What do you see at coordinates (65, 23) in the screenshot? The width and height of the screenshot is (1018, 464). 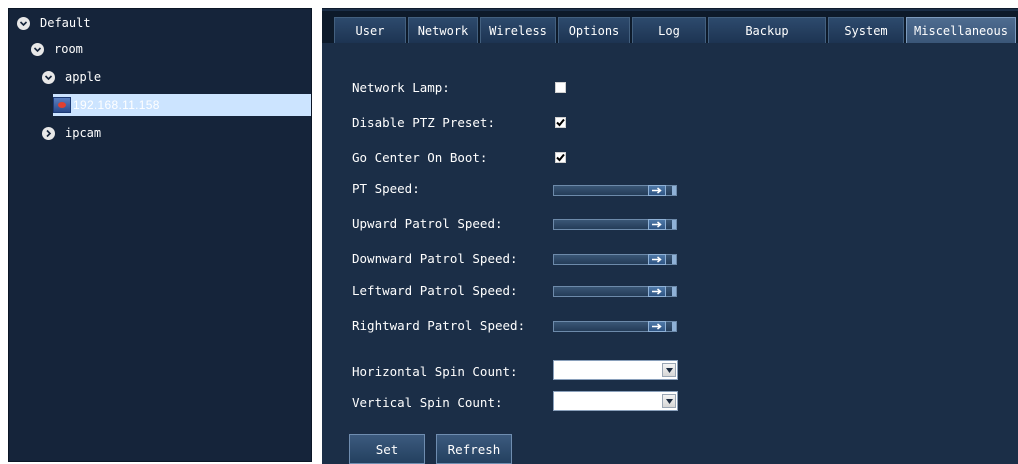 I see `tree-node-label: Default` at bounding box center [65, 23].